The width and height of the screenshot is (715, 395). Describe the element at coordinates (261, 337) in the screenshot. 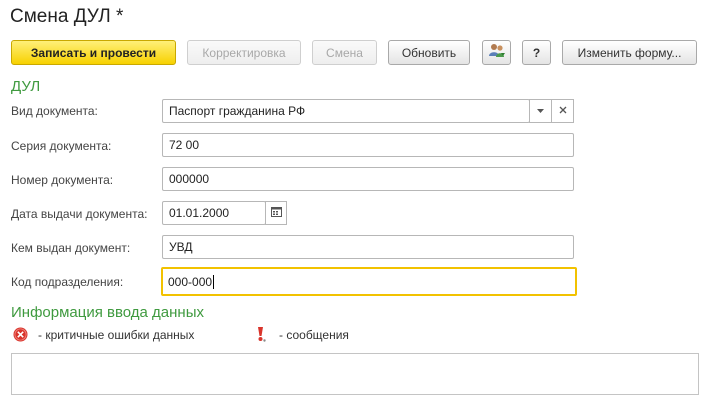

I see `exclamation-icon` at that location.